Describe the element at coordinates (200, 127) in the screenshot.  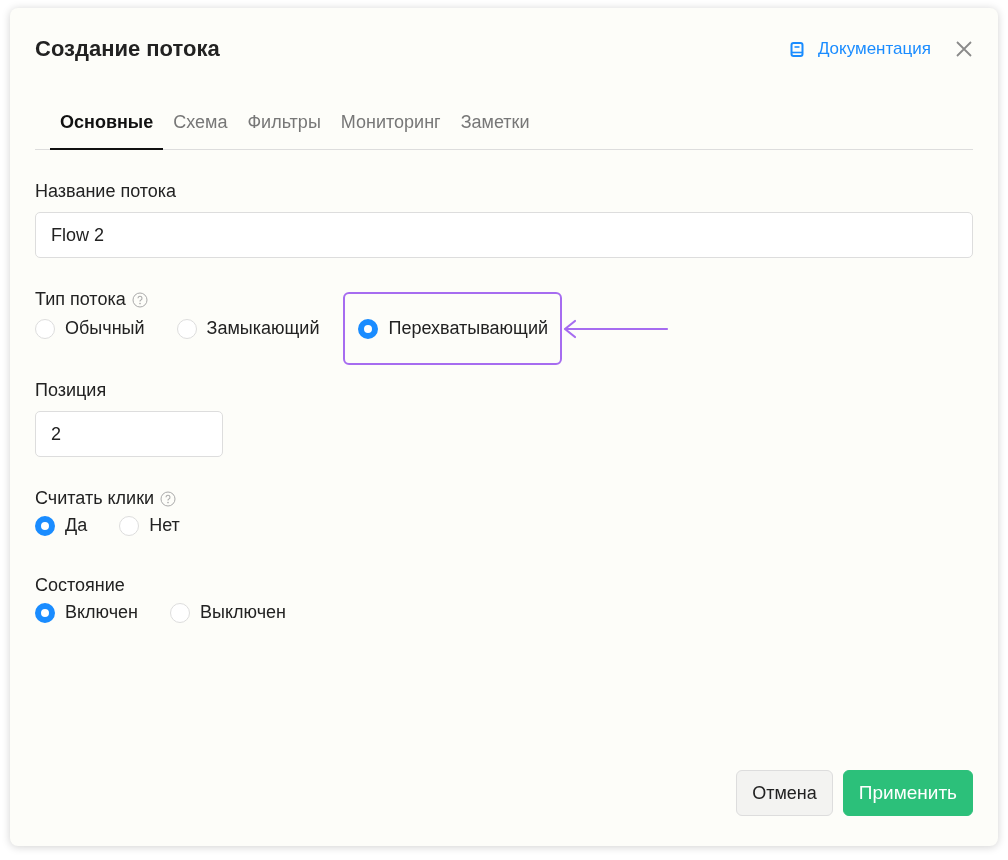
I see `tab: Схема` at that location.